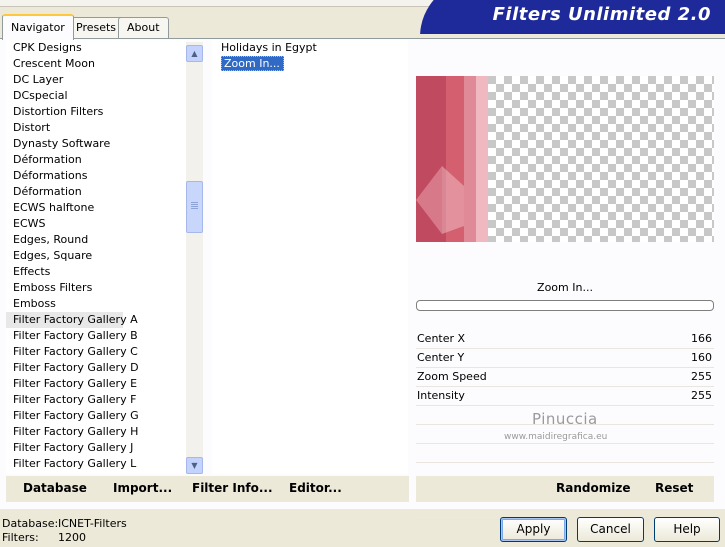  Describe the element at coordinates (565, 396) in the screenshot. I see `param-intensity: Intensity 255` at that location.